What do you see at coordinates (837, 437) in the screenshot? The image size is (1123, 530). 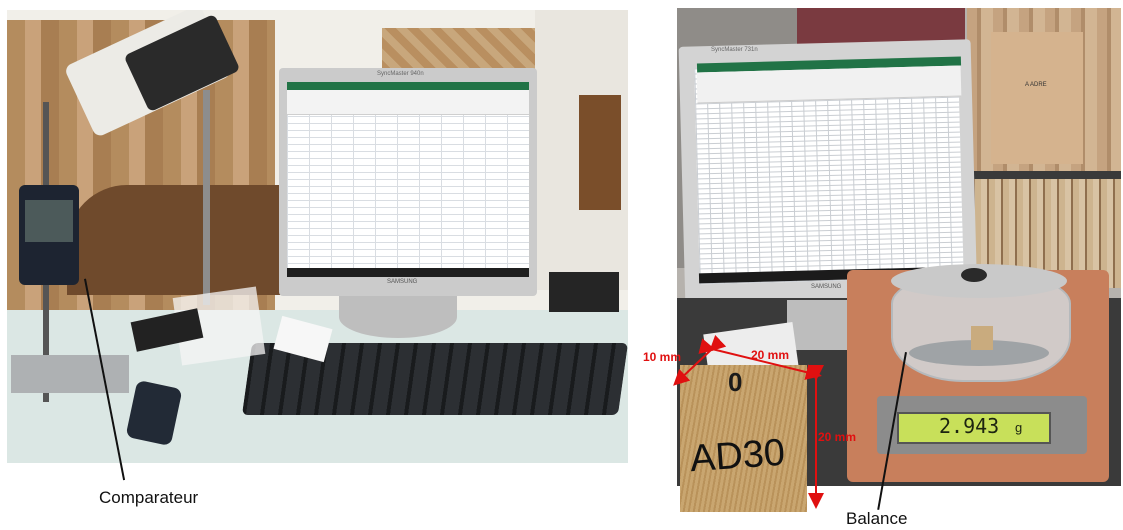 I see `dim-height-label: 20 mm` at bounding box center [837, 437].